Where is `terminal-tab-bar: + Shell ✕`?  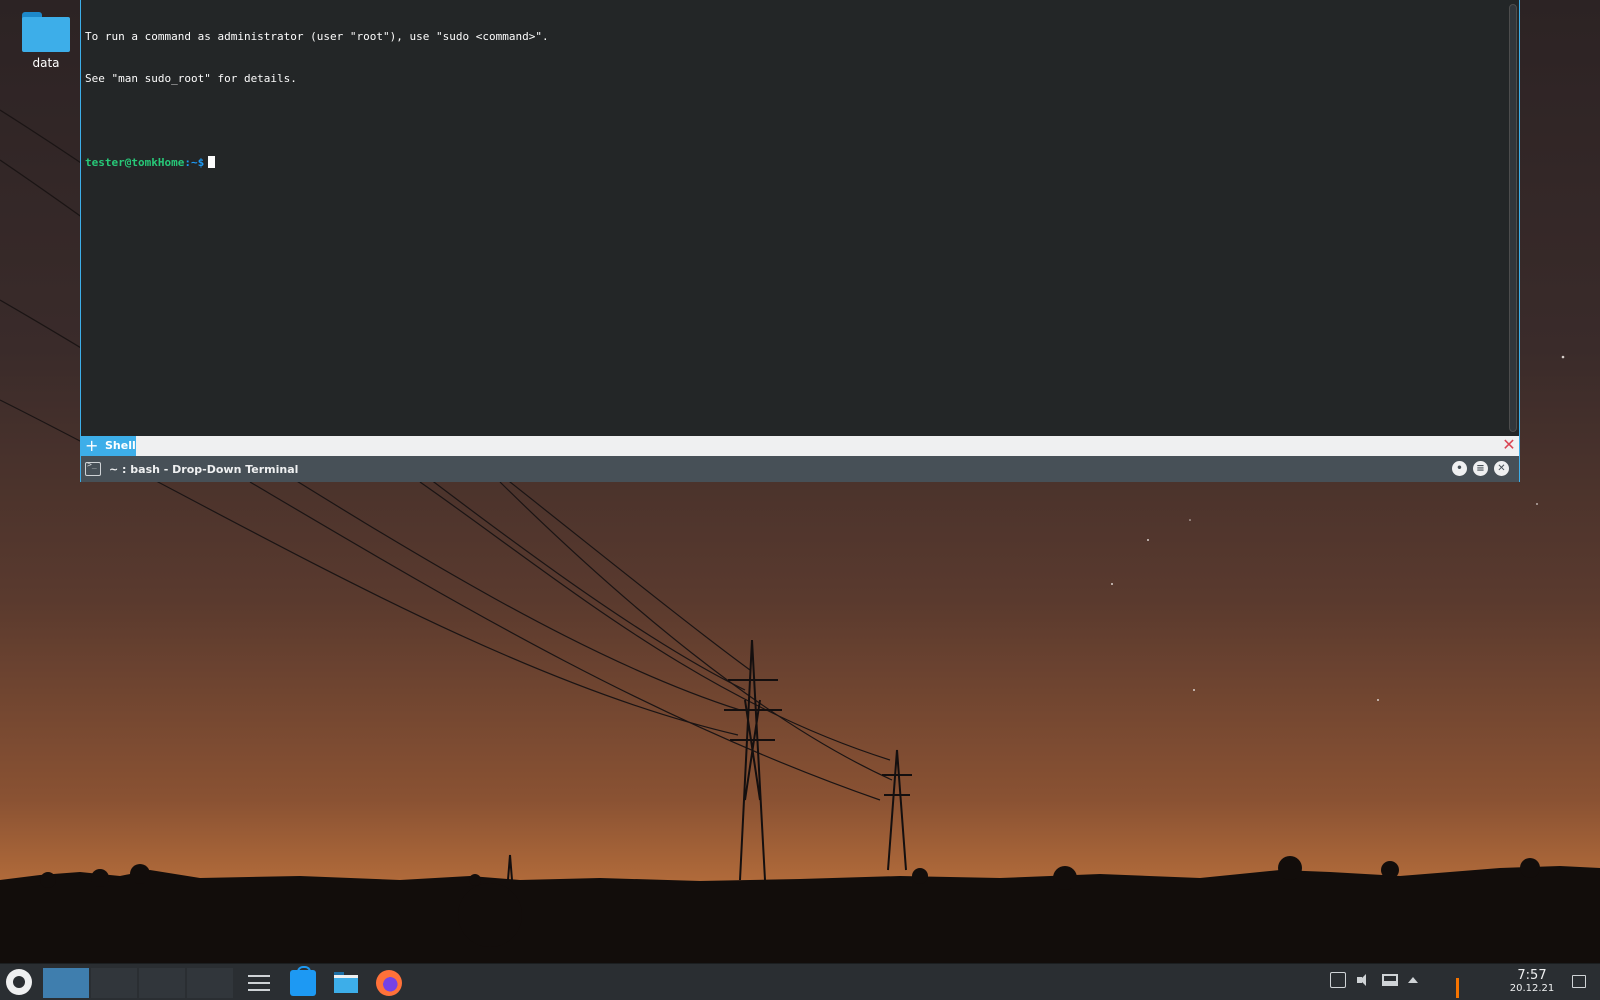
terminal-tab-bar: + Shell ✕ is located at coordinates (800, 446).